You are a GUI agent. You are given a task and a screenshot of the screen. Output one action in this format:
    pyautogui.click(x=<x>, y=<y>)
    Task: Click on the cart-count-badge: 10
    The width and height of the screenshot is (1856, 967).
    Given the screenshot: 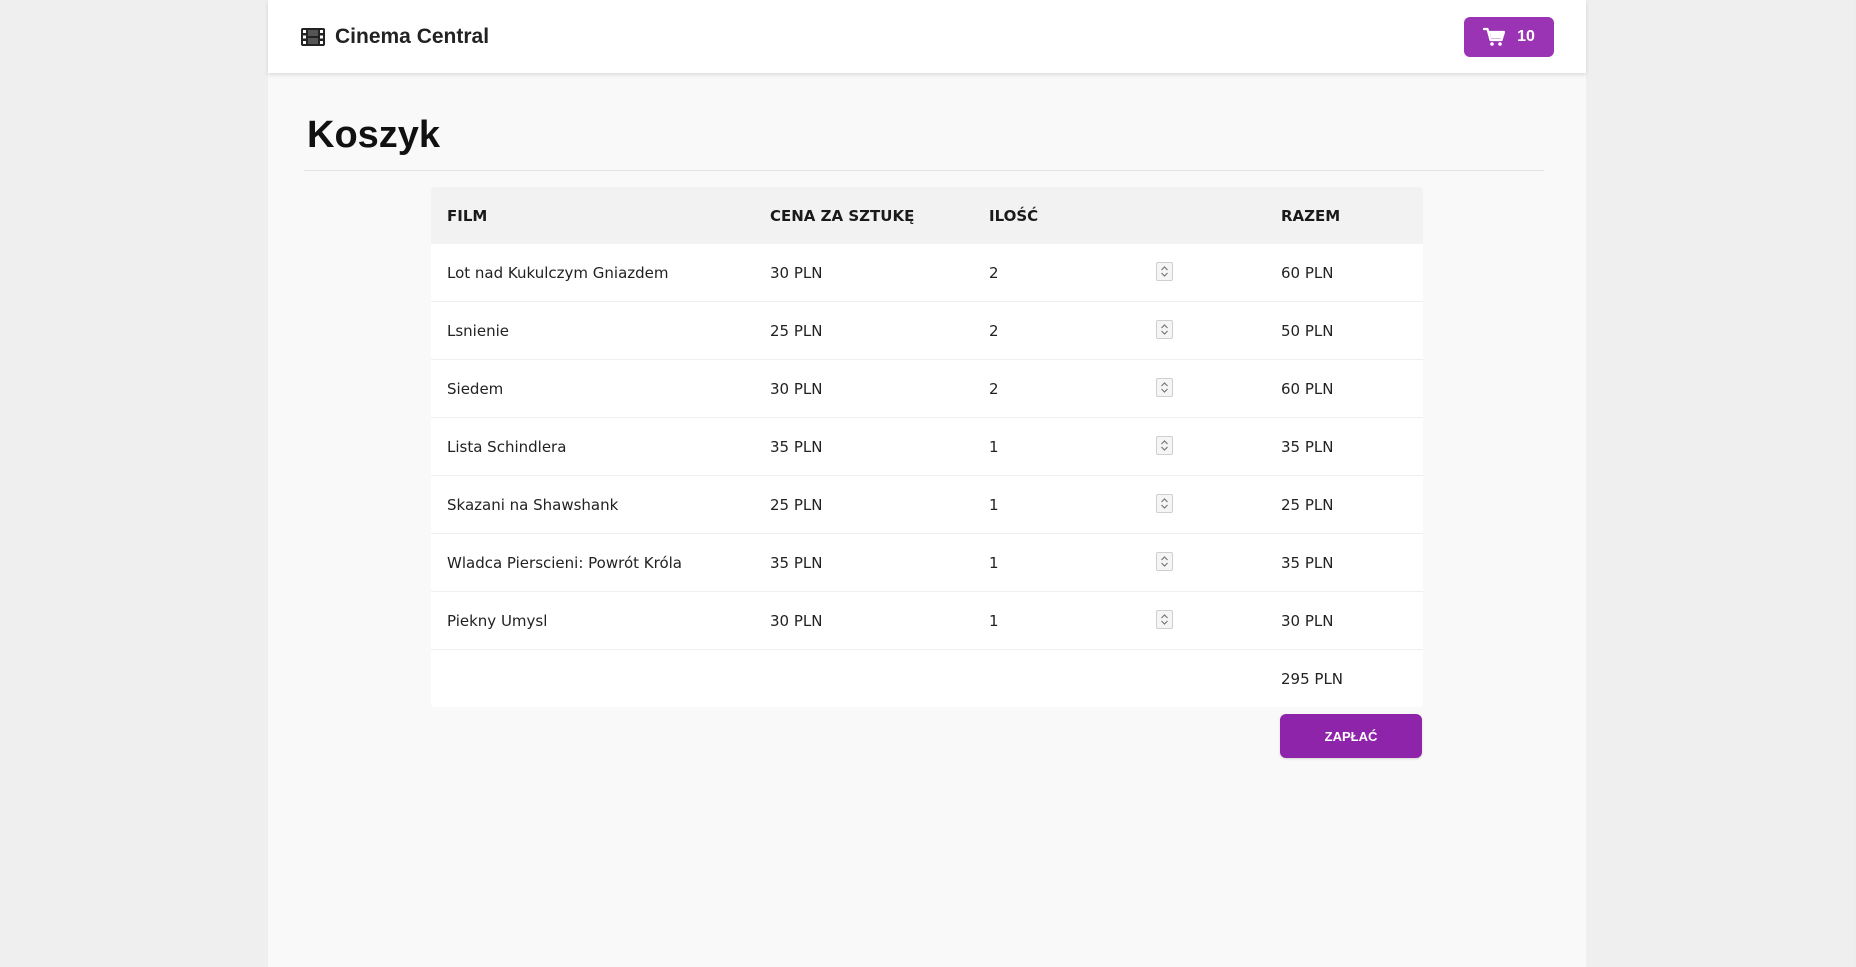 What is the action you would take?
    pyautogui.click(x=1526, y=36)
    